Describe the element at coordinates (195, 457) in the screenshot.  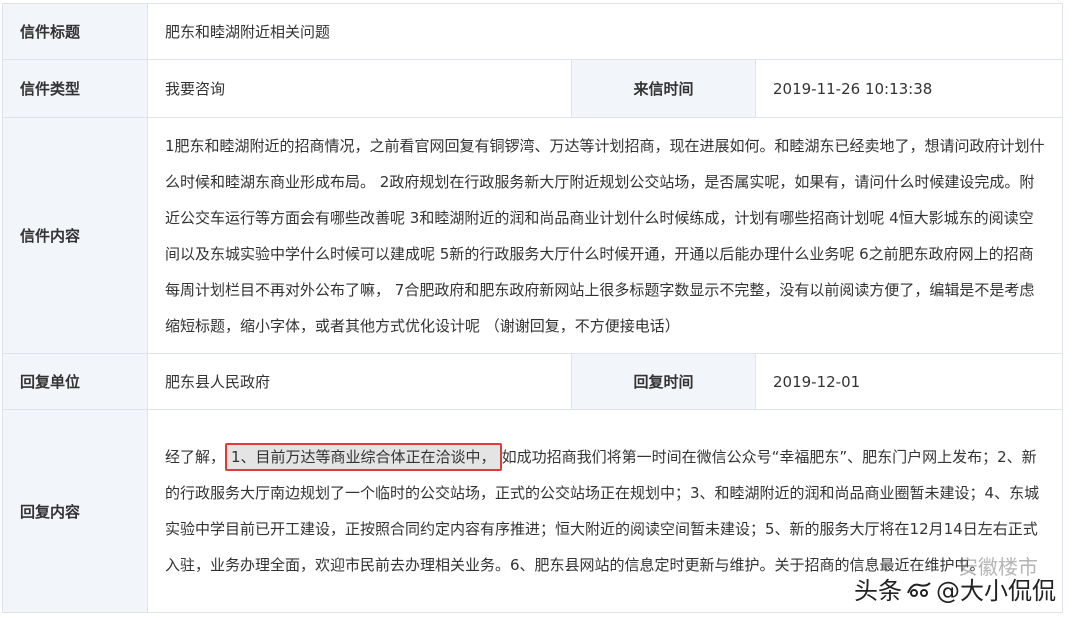
I see `reply-prefix: 经了解，` at that location.